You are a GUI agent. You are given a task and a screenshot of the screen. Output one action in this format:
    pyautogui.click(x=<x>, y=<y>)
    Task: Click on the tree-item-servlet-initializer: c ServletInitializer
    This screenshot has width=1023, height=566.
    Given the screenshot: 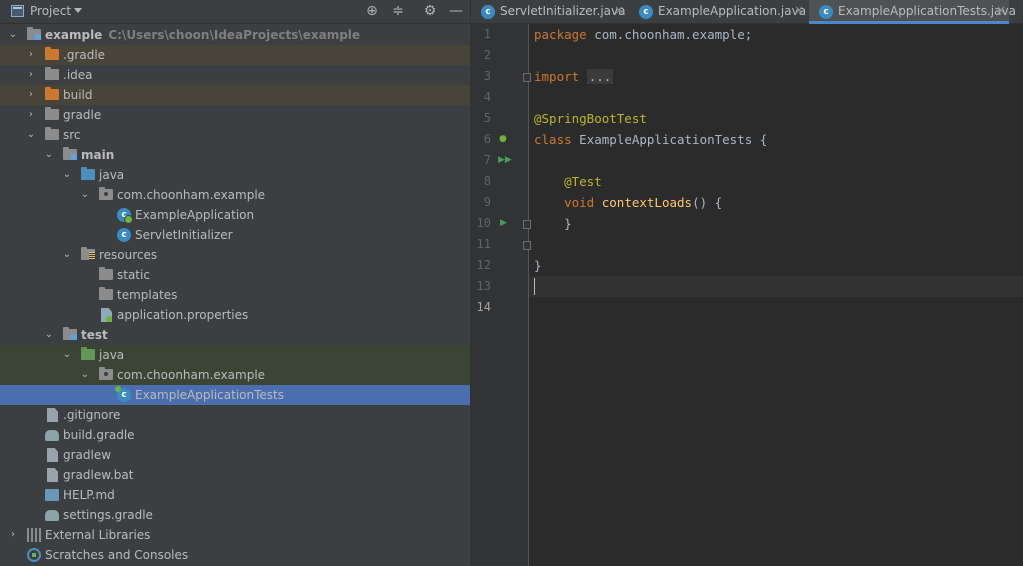 What is the action you would take?
    pyautogui.click(x=235, y=235)
    